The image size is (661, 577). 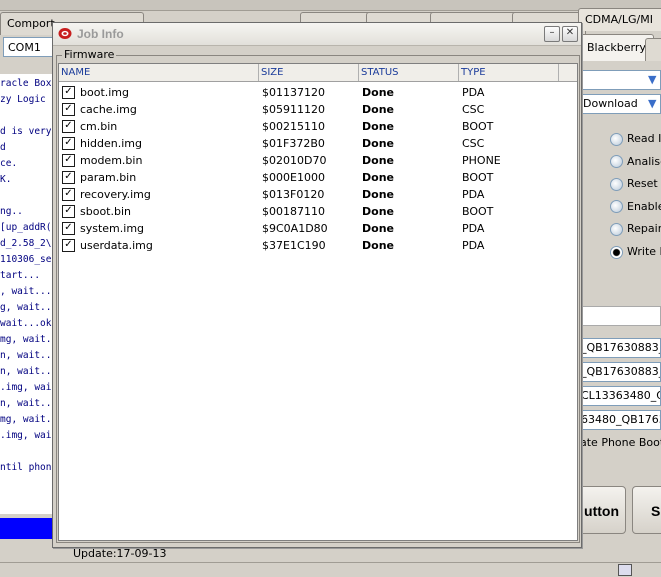 I want to click on cell-name: cache.img, so click(x=108, y=109).